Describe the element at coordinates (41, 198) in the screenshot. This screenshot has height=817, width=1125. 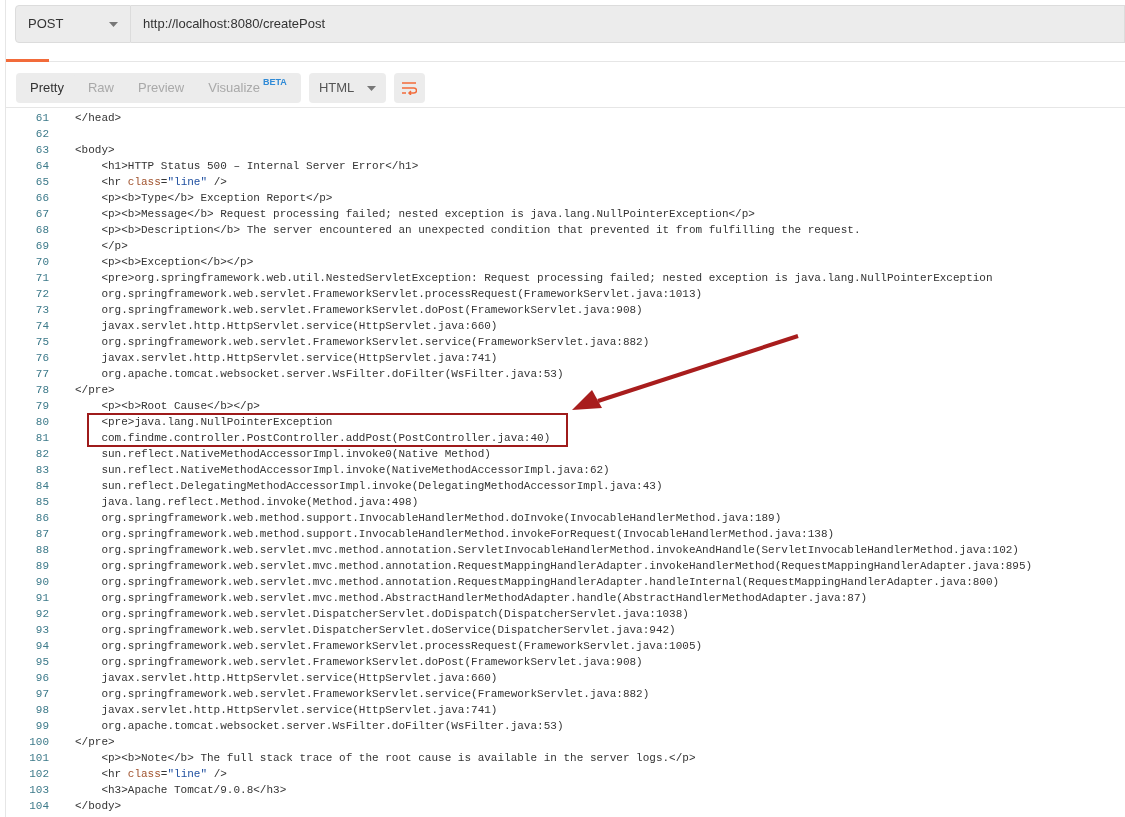
I see `line-number: 66` at that location.